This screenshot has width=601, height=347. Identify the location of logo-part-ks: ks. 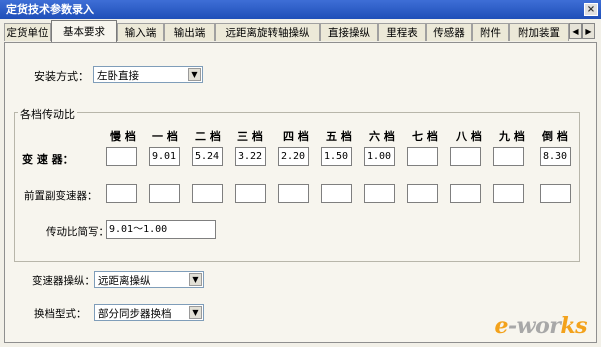
(573, 326).